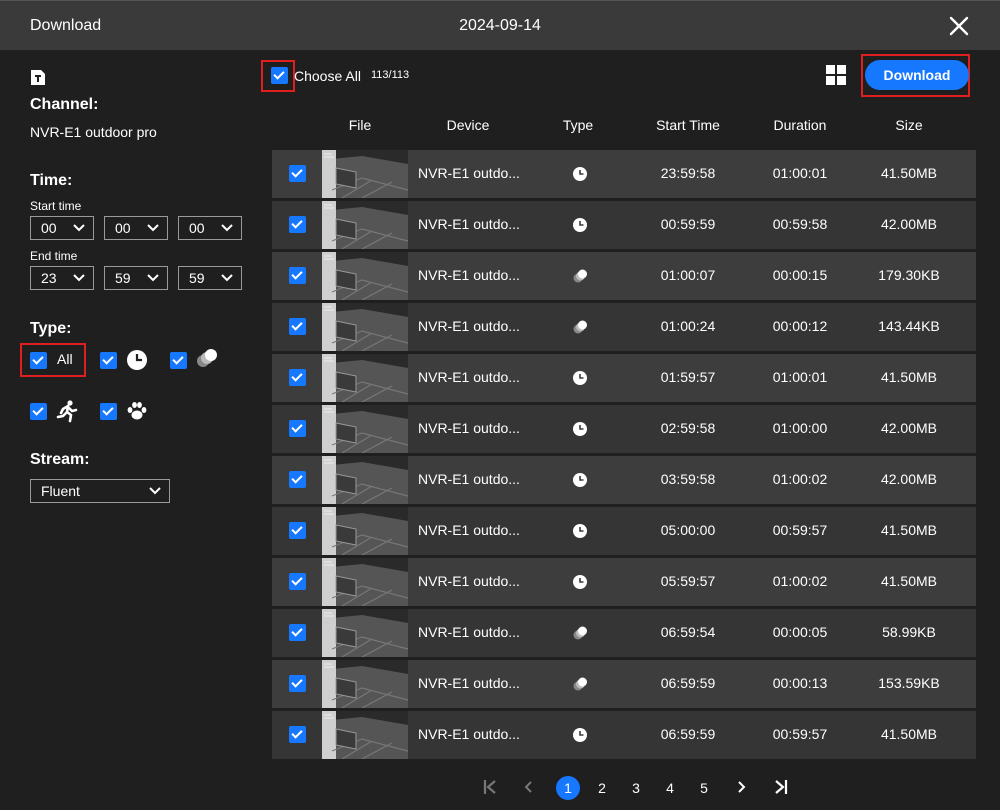  What do you see at coordinates (108, 411) in the screenshot?
I see `type-pet-checkbox` at bounding box center [108, 411].